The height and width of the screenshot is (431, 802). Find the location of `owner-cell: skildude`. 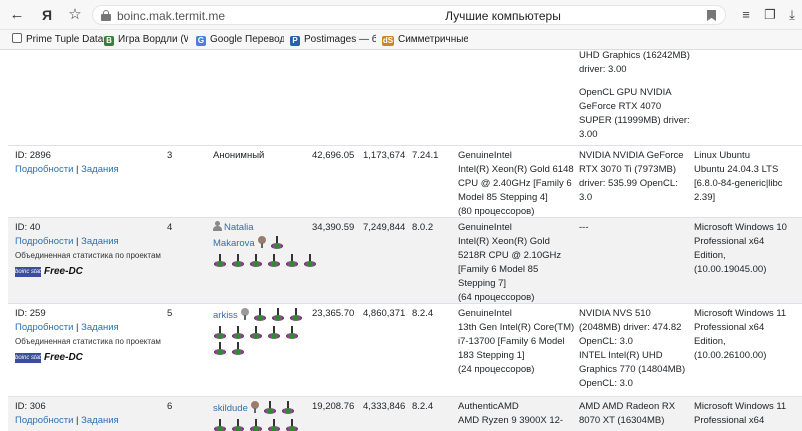

owner-cell: skildude is located at coordinates (256, 415).